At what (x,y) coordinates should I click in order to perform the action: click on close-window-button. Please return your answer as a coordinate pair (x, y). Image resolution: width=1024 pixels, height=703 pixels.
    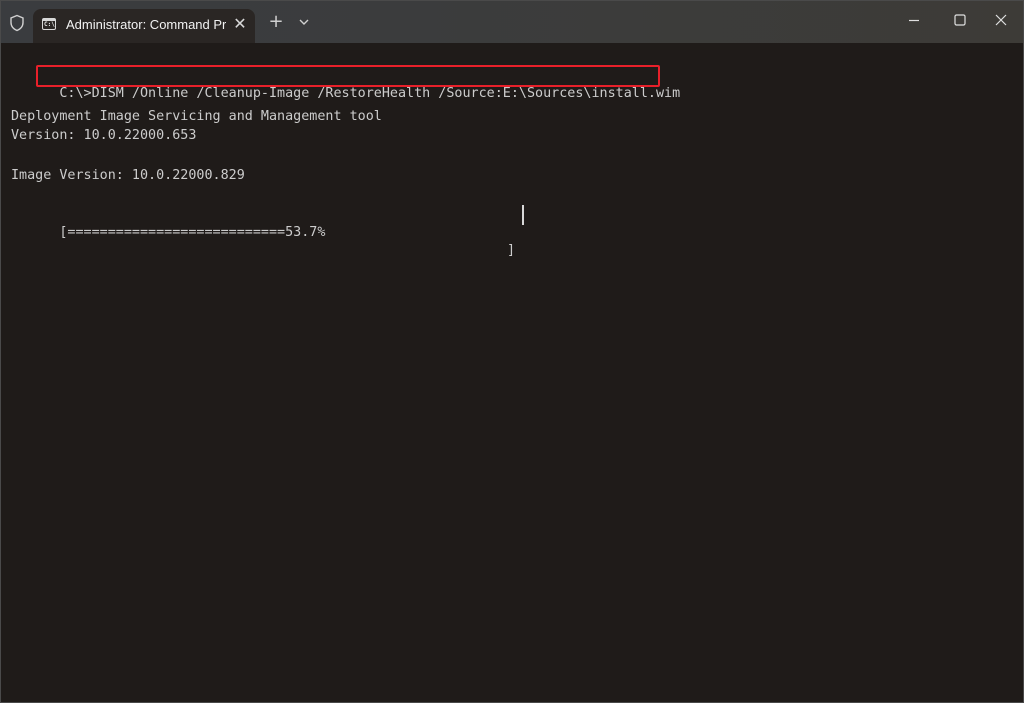
    Looking at the image, I should click on (1000, 20).